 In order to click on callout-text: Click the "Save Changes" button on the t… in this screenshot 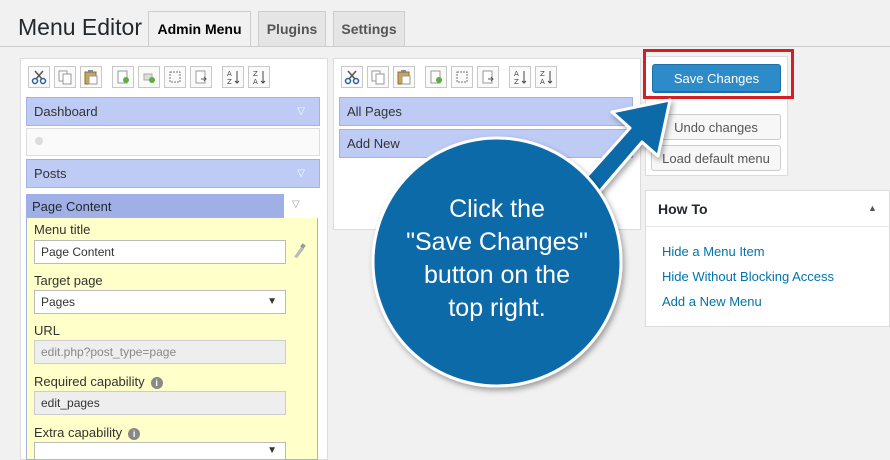, I will do `click(497, 259)`.